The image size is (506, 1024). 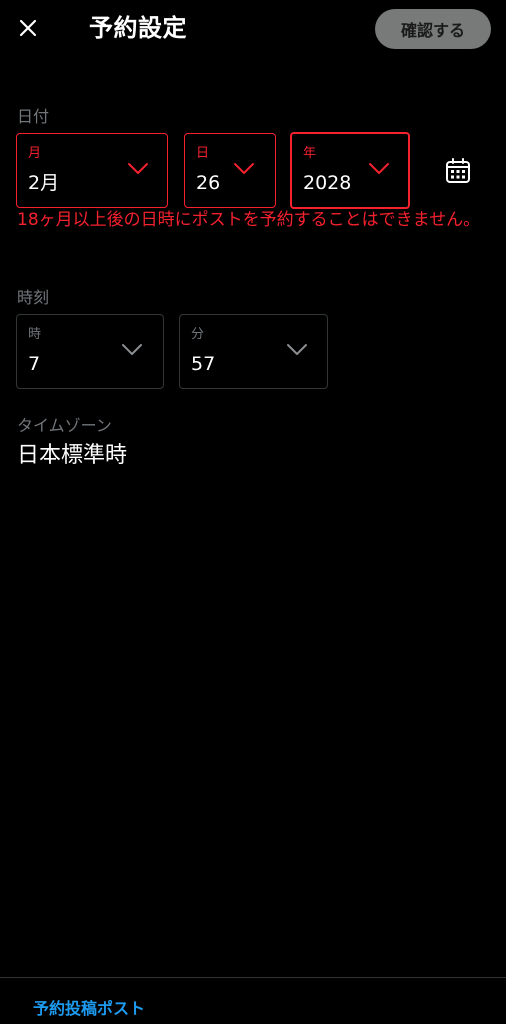 I want to click on hour-select-label: 時, so click(x=35, y=334).